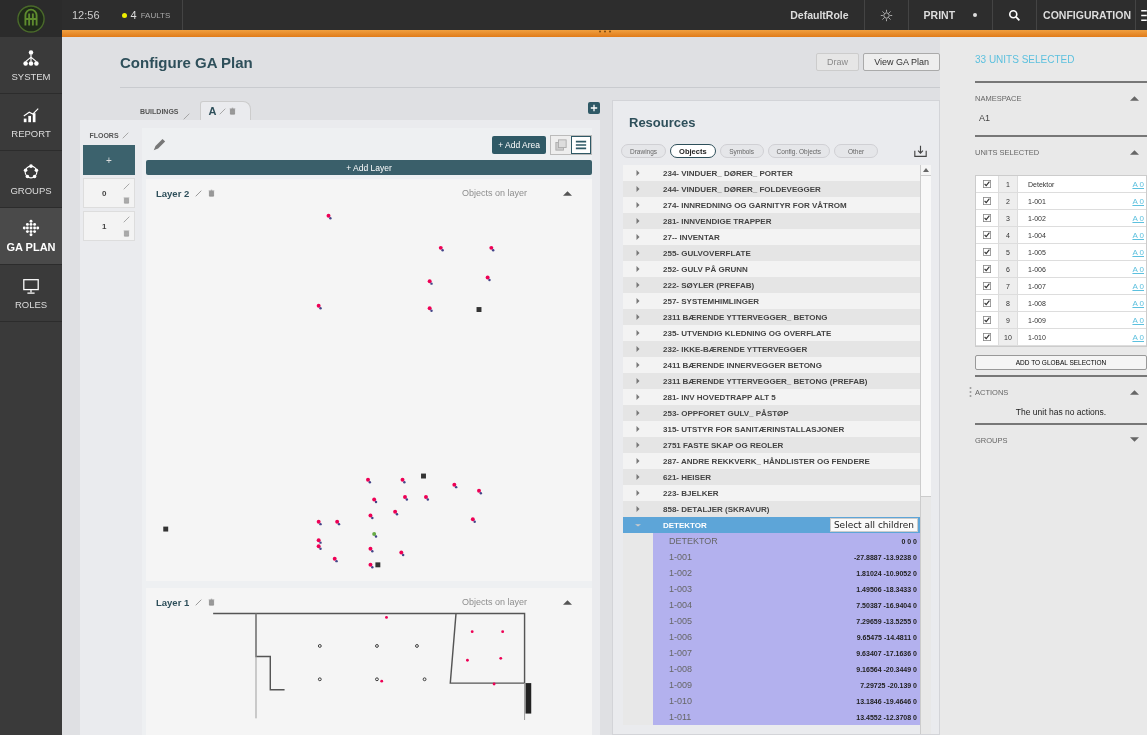 This screenshot has width=1147, height=735. What do you see at coordinates (681, 557) in the screenshot?
I see `child-name: 1-001` at bounding box center [681, 557].